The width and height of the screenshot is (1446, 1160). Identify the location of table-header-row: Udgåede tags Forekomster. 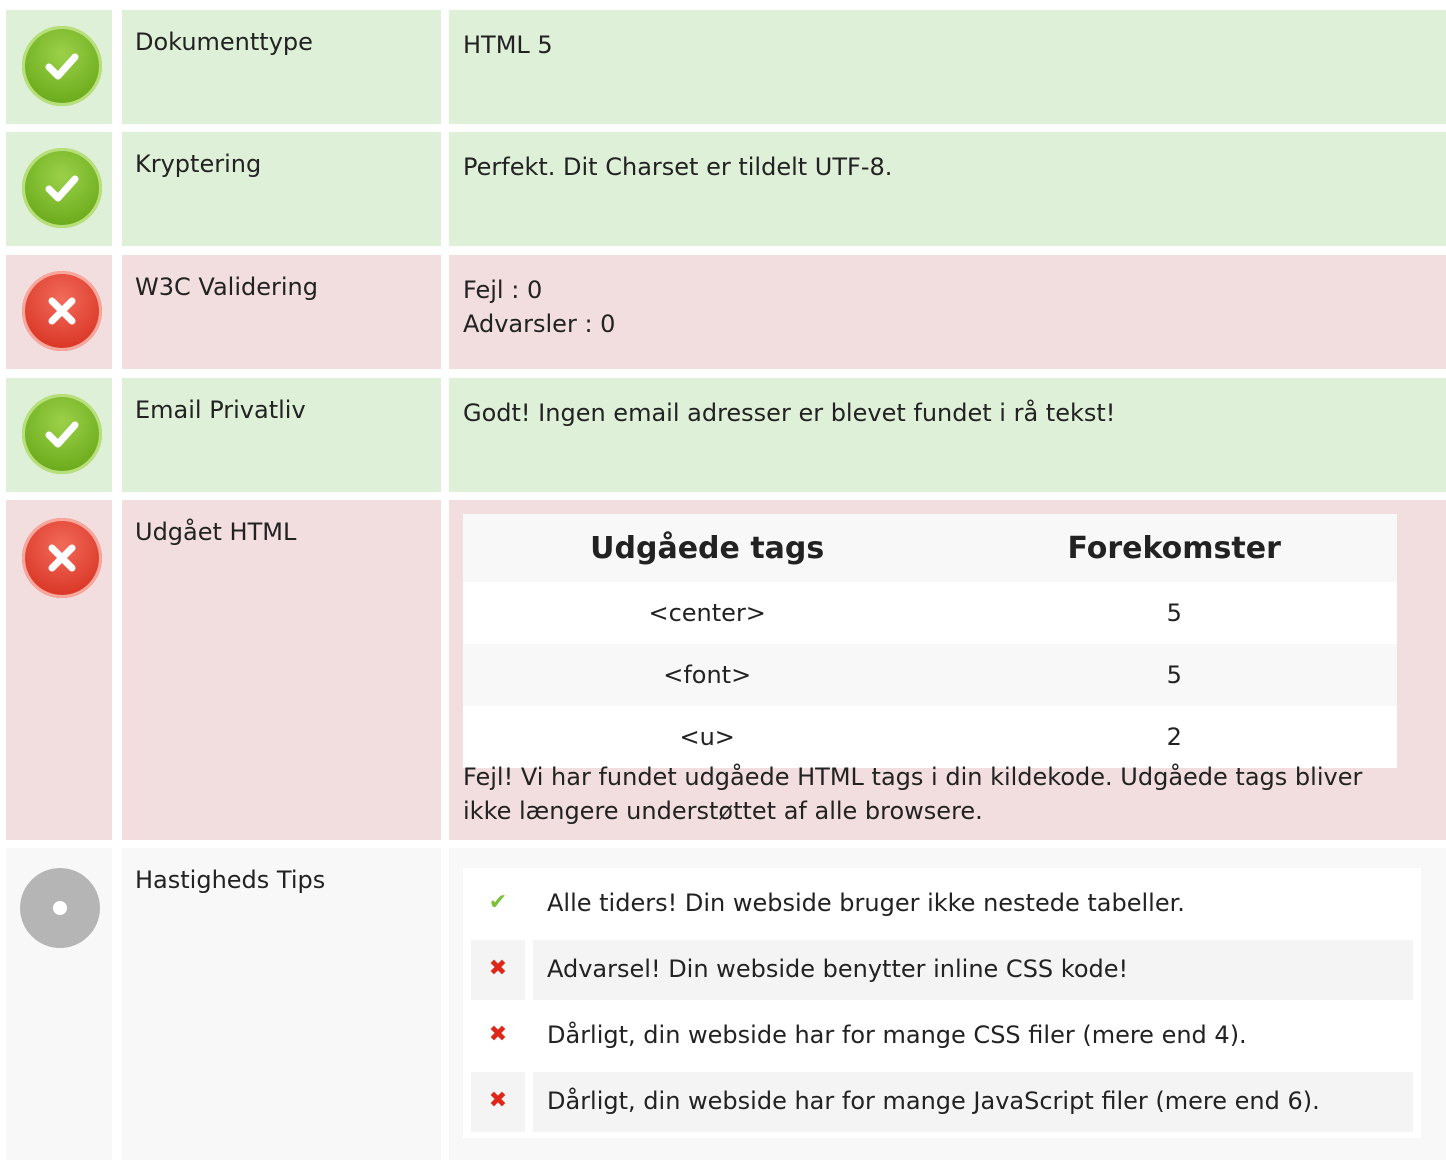
(930, 548).